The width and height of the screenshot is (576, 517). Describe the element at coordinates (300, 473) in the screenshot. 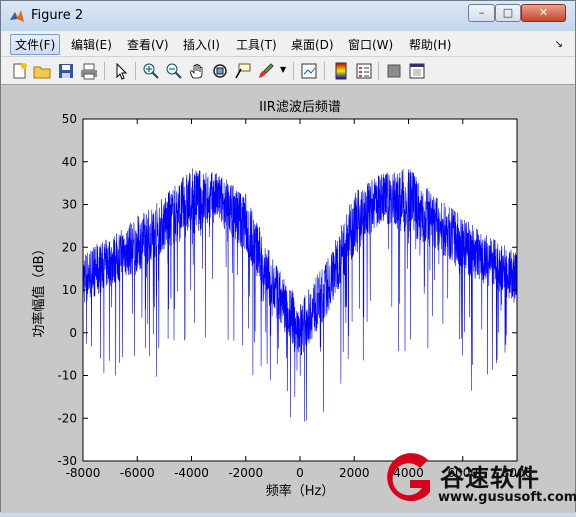

I see `x-tick-label: 0` at that location.